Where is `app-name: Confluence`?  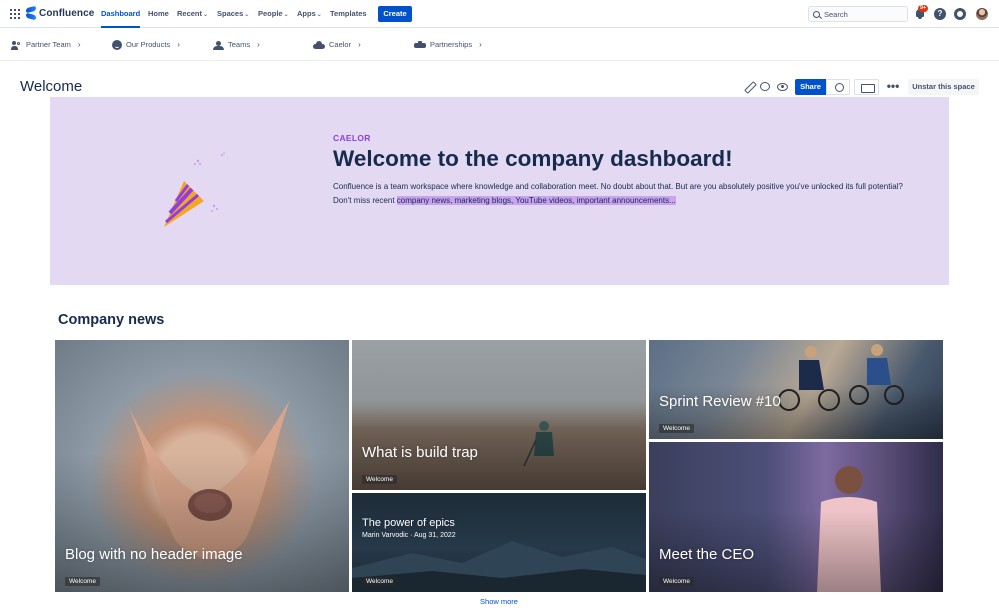
app-name: Confluence is located at coordinates (67, 13).